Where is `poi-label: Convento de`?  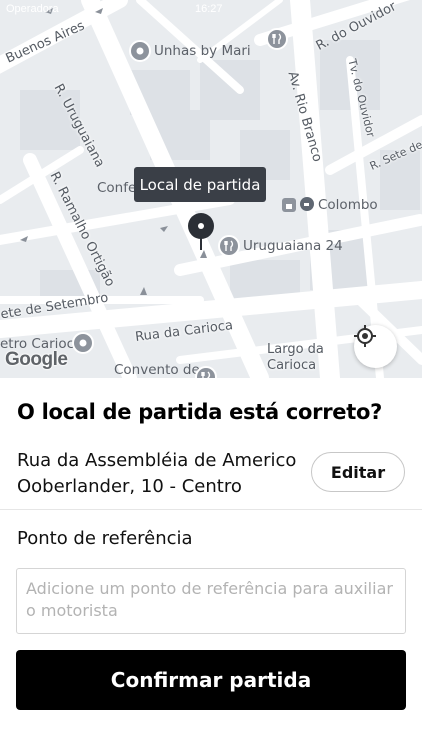
poi-label: Convento de is located at coordinates (157, 370).